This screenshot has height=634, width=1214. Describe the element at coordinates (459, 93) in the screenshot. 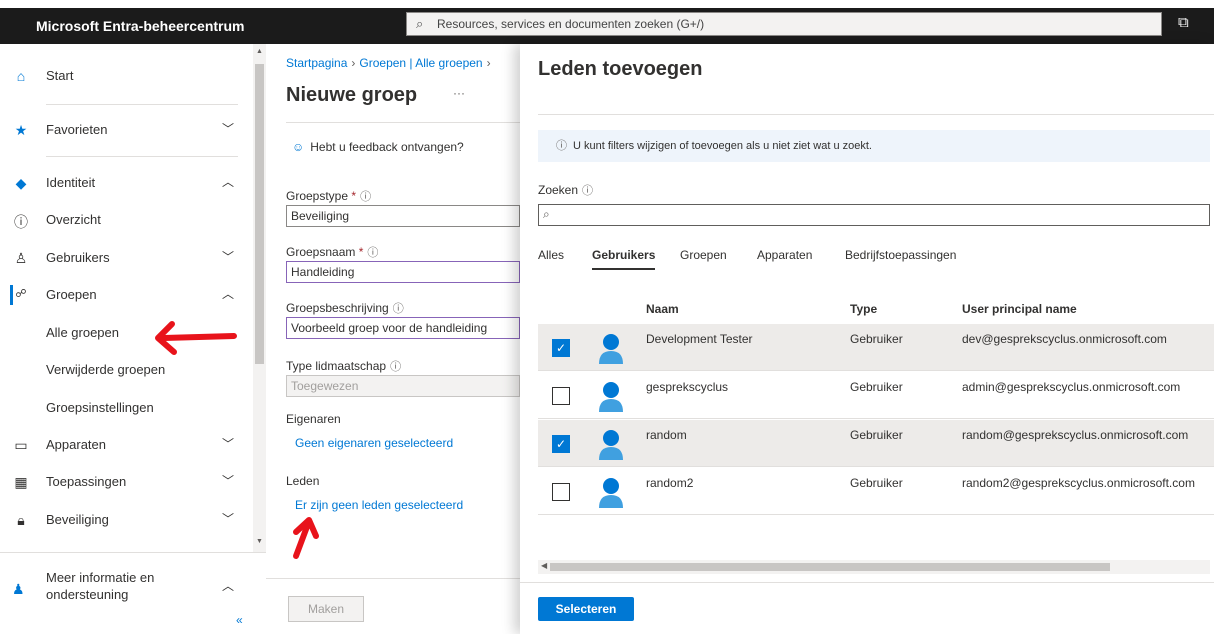

I see `more-options-button: ···` at that location.